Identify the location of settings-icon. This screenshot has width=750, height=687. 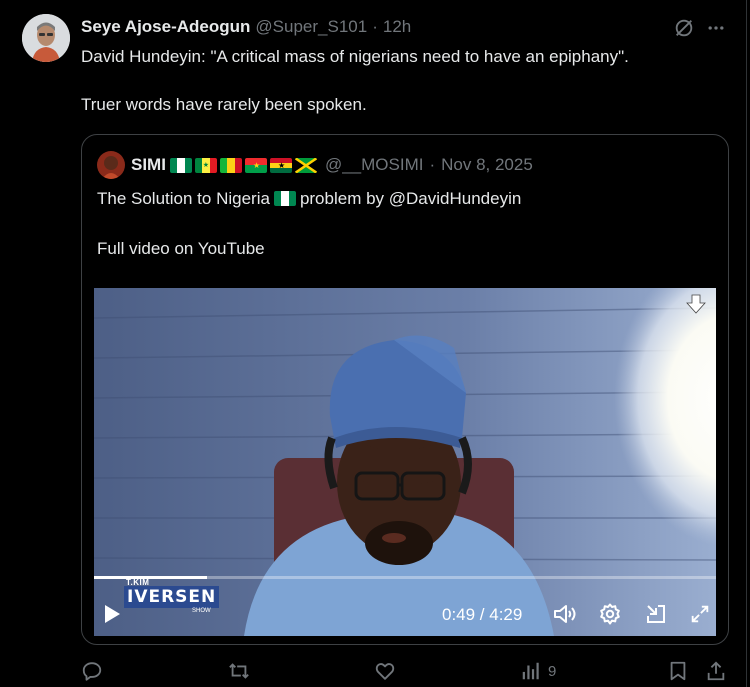
(610, 614).